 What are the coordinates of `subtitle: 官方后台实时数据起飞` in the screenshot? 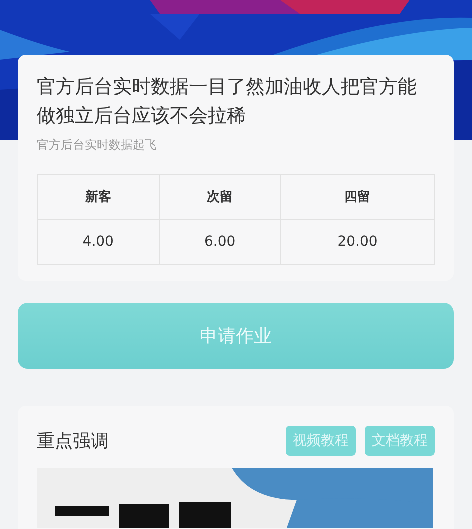 It's located at (97, 145).